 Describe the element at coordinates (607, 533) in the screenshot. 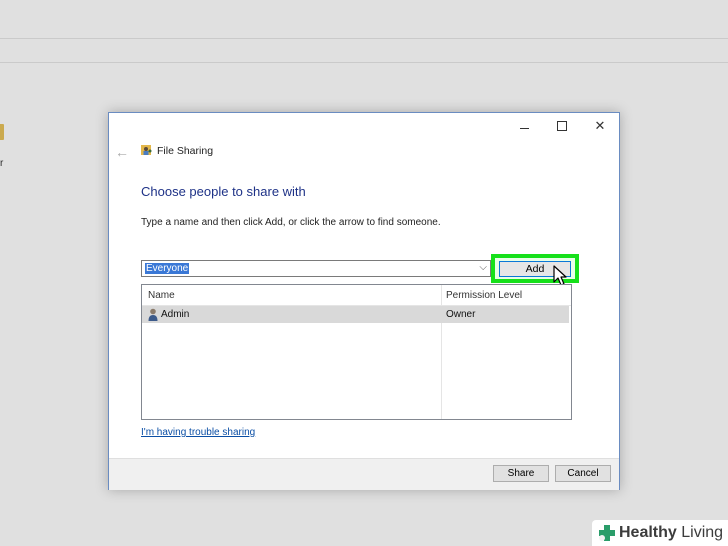

I see `healthy-living-logo-icon` at that location.